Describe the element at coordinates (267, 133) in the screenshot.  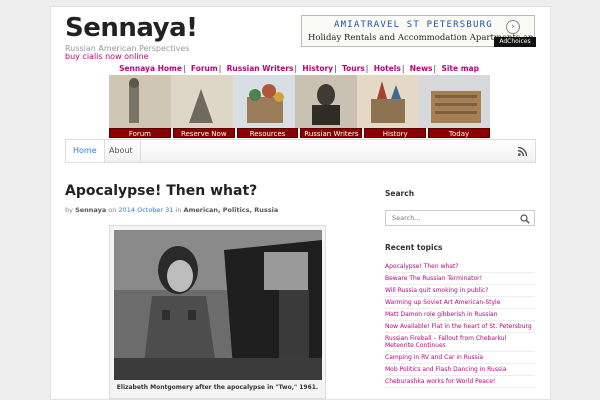
I see `banner-button-resources: Resources` at that location.